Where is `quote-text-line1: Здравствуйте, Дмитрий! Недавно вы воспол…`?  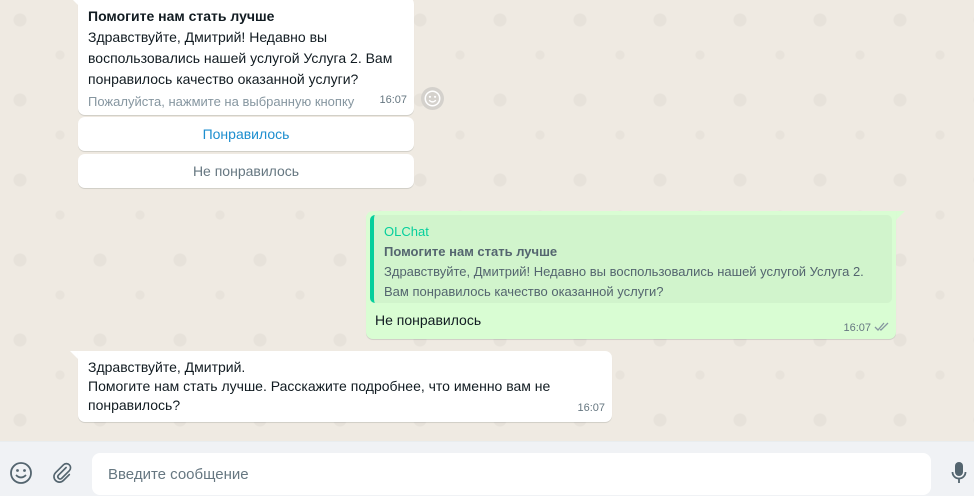
quote-text-line1: Здравствуйте, Дмитрий! Недавно вы воспол… is located at coordinates (624, 271).